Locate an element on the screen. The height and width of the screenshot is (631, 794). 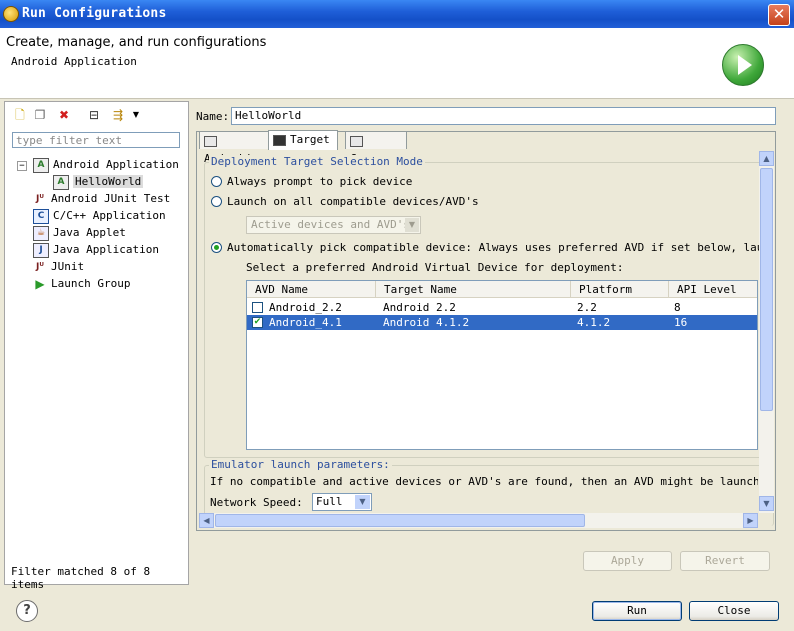
tree-item-android-application: A Android Application is located at coordinates (106, 165).